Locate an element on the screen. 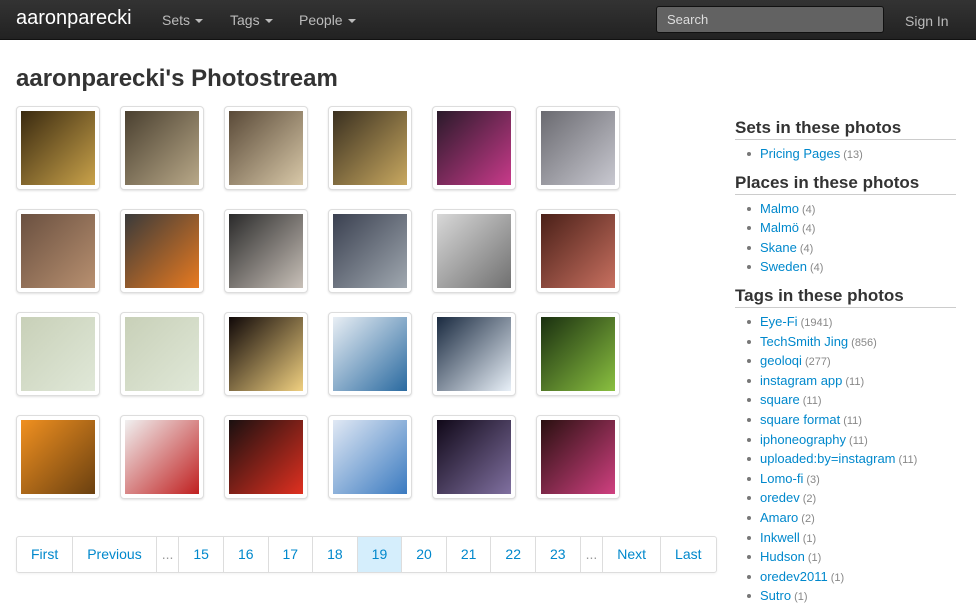 The height and width of the screenshot is (615, 976). tags-item-label: square format is located at coordinates (800, 419).